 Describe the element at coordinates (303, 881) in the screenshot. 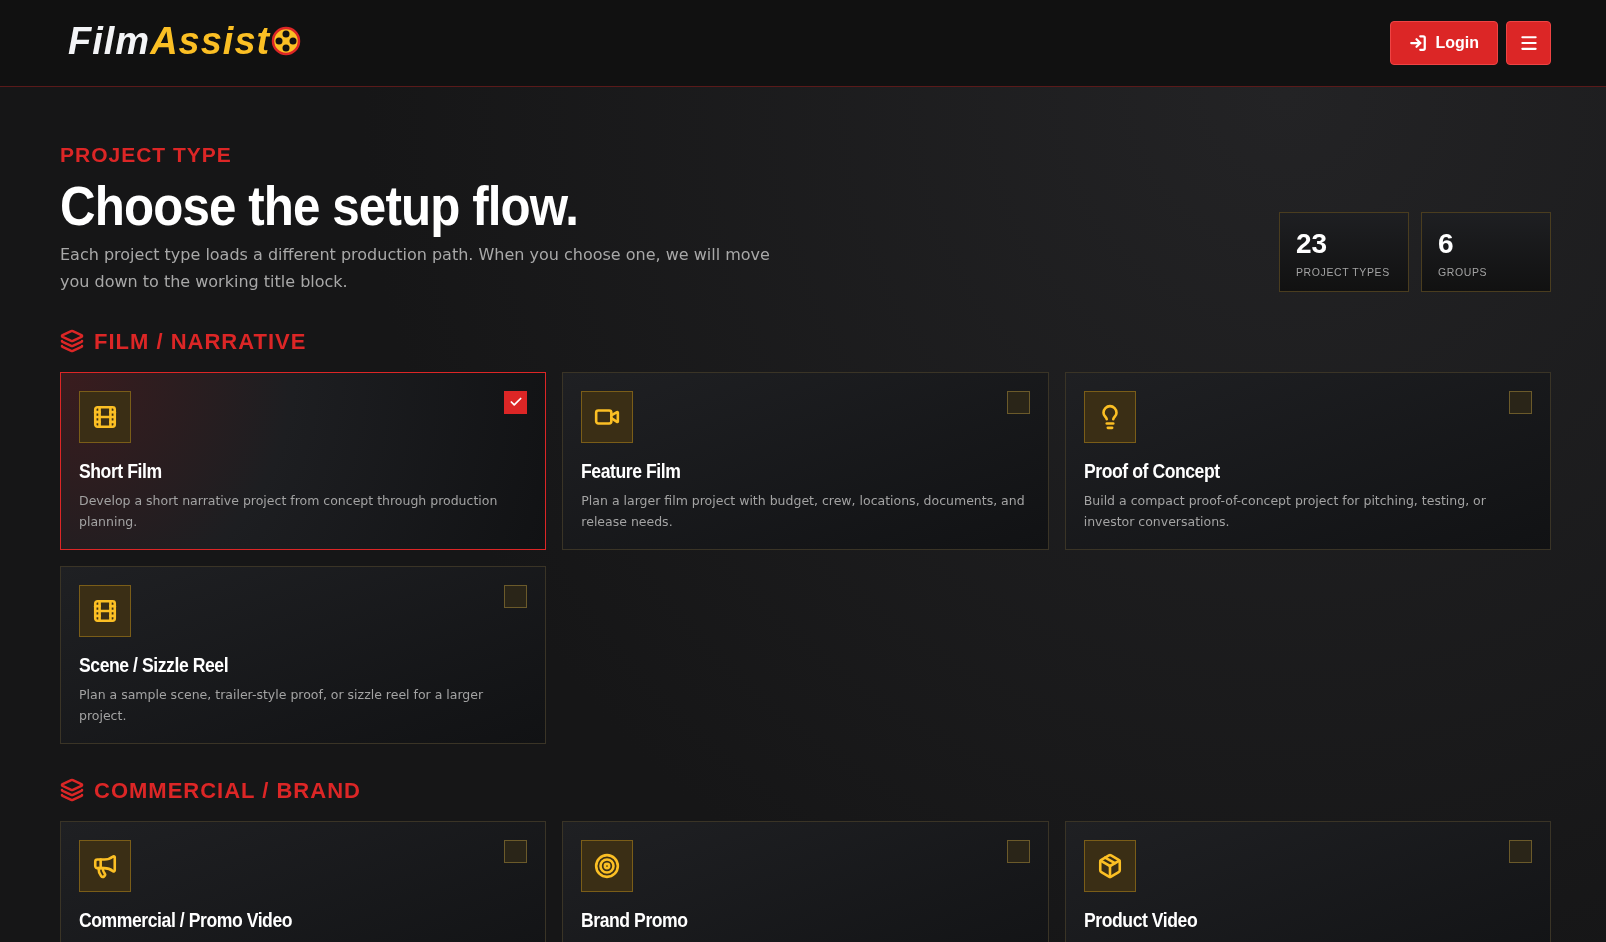

I see `project-card: Commercial / Promo Video` at that location.